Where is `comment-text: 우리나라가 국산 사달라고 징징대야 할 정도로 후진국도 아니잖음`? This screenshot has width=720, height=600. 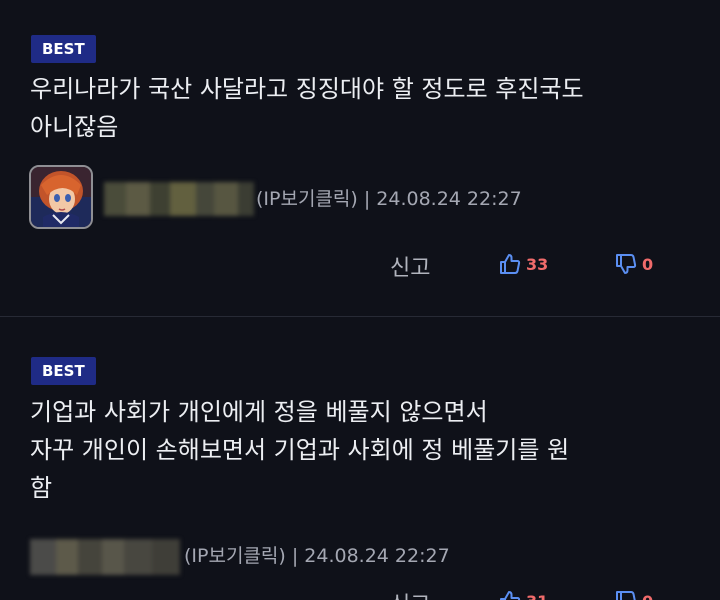 comment-text: 우리나라가 국산 사달라고 징징대야 할 정도로 후진국도 아니잖음 is located at coordinates (365, 108).